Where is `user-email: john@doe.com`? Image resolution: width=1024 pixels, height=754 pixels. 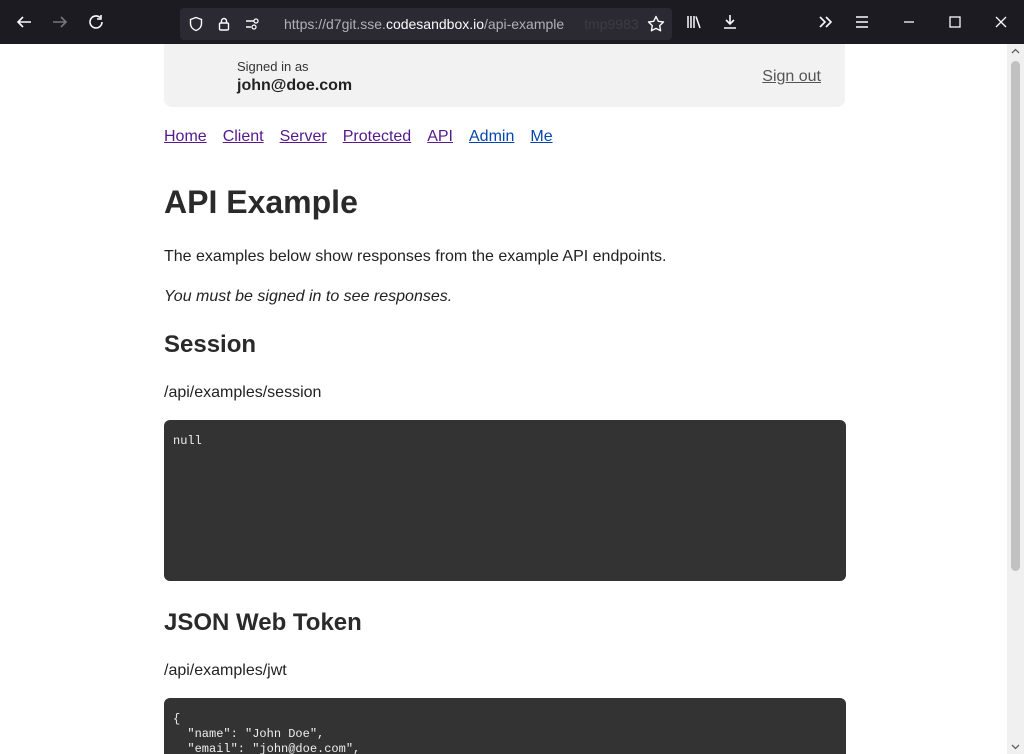 user-email: john@doe.com is located at coordinates (295, 85).